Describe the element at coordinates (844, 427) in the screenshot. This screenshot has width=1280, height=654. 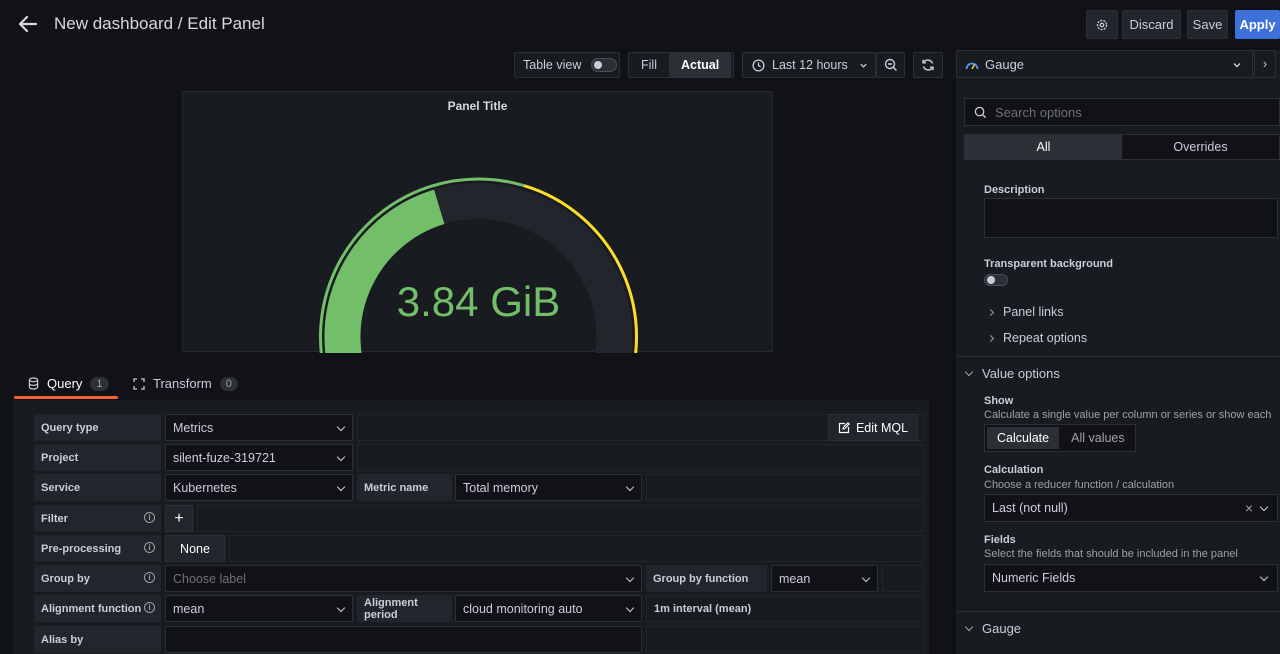
I see `edit-icon` at that location.